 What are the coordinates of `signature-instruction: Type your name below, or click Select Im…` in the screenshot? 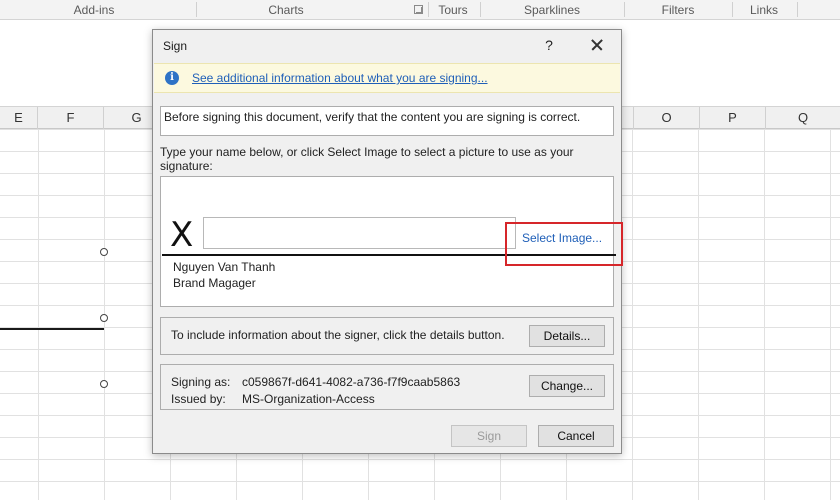 It's located at (367, 159).